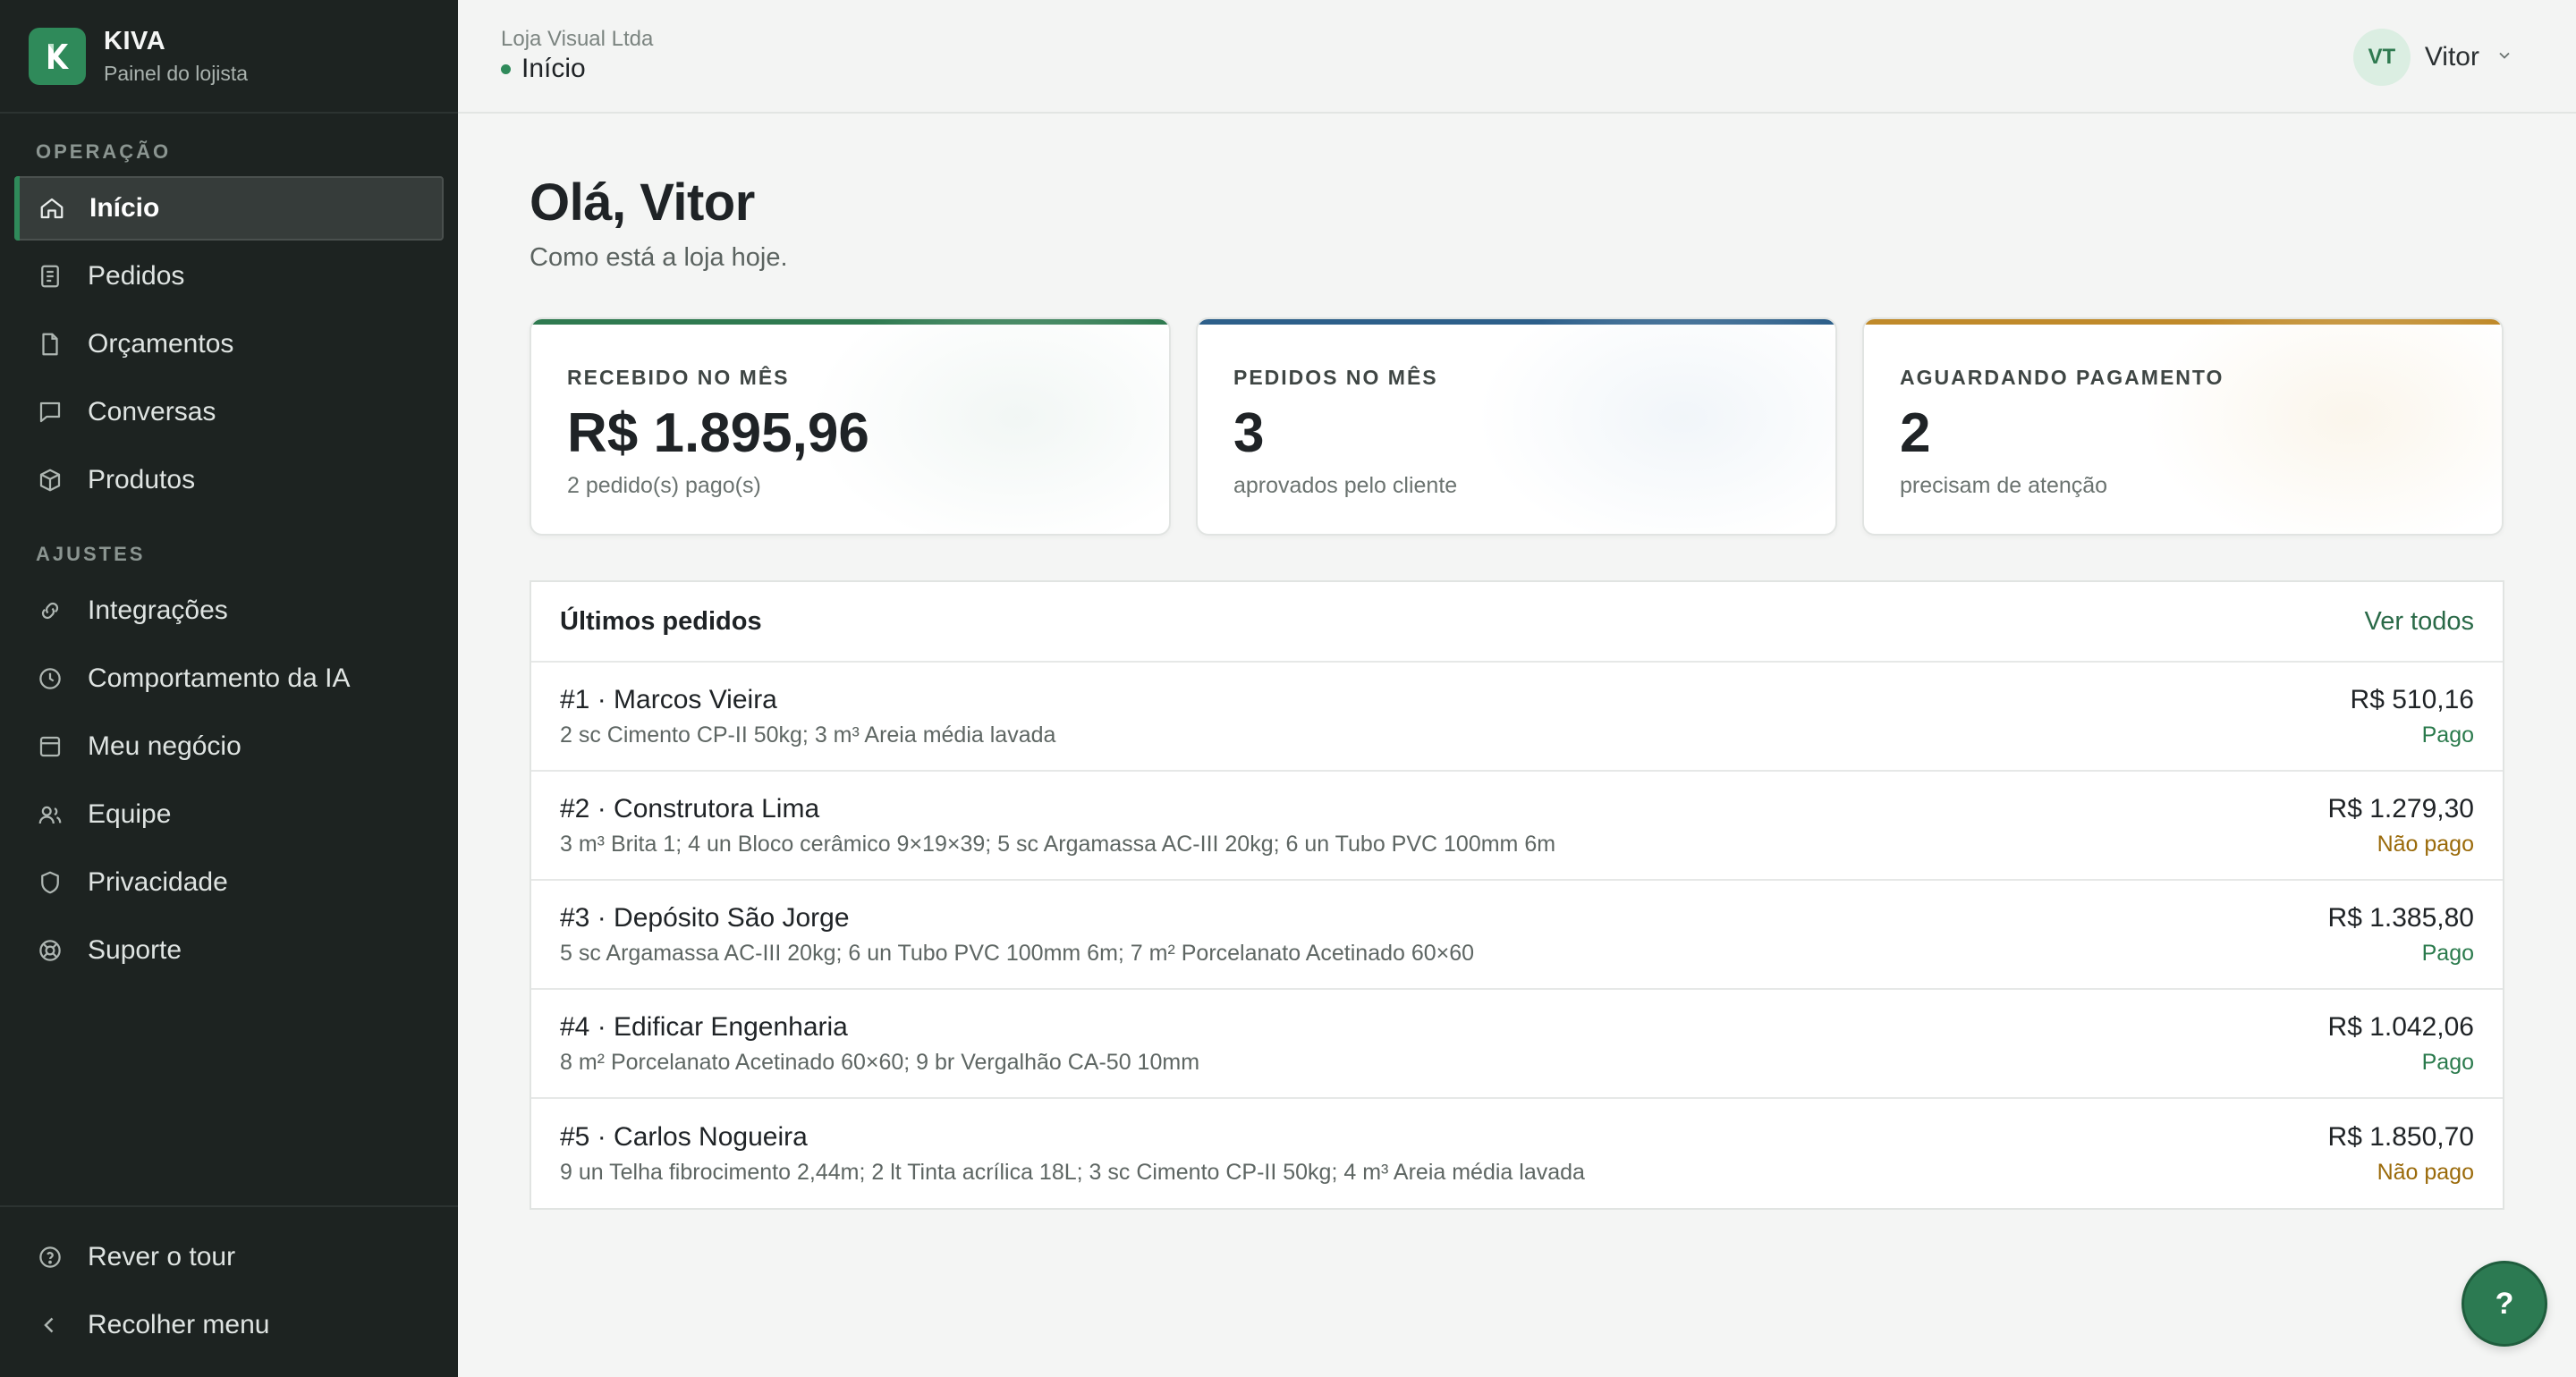 Image resolution: width=2576 pixels, height=1377 pixels. Describe the element at coordinates (50, 814) in the screenshot. I see `users-icon` at that location.